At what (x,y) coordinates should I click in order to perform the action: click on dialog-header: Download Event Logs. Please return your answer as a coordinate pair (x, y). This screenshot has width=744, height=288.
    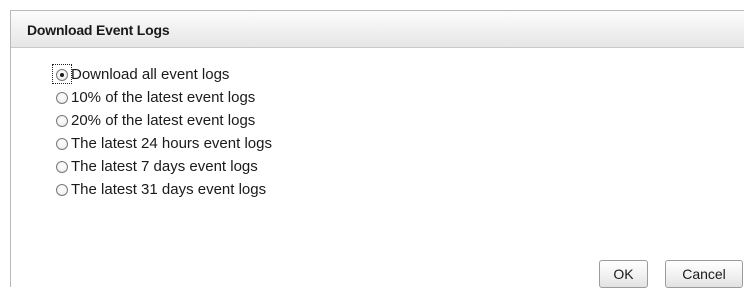
    Looking at the image, I should click on (377, 29).